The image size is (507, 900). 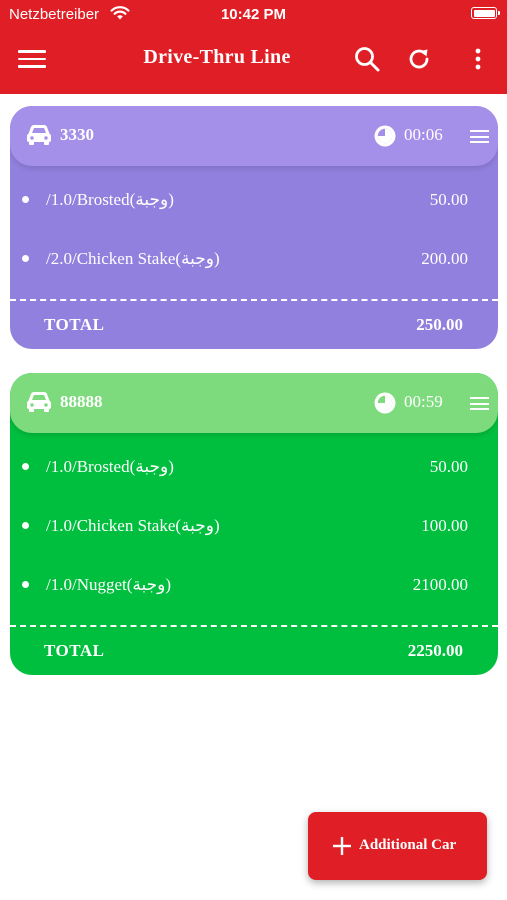 I want to click on total-amount: 250.00, so click(x=439, y=324).